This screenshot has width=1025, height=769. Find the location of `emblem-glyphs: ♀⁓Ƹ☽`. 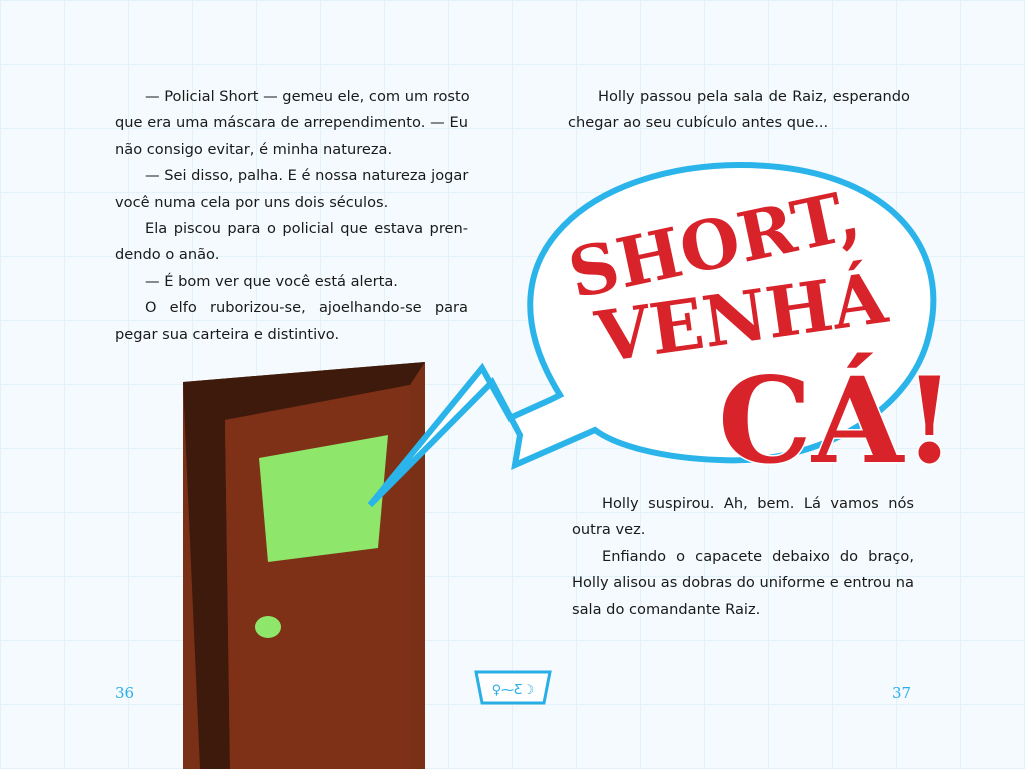

emblem-glyphs: ♀⁓Ƹ☽ is located at coordinates (513, 690).